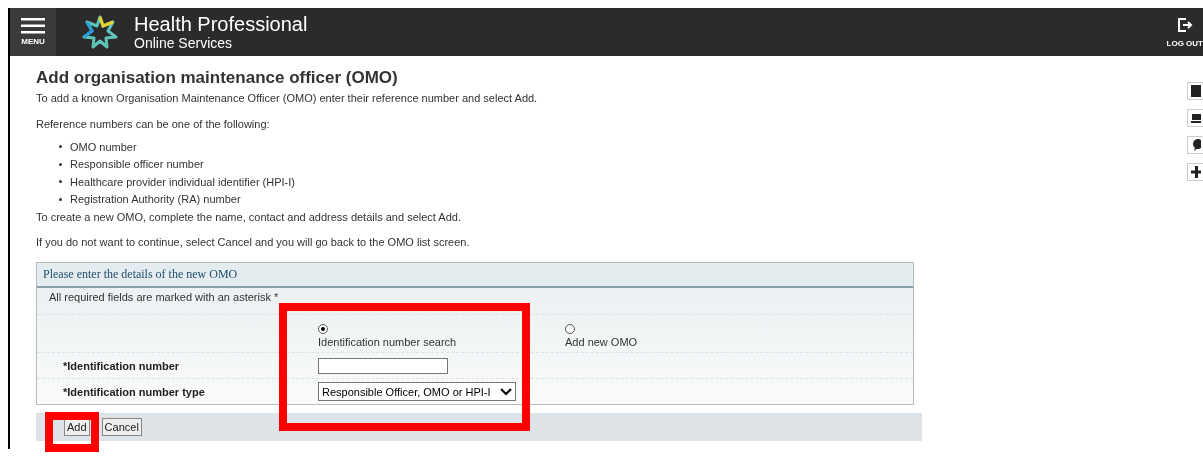 The width and height of the screenshot is (1203, 457). What do you see at coordinates (33, 26) in the screenshot?
I see `menu-icon` at bounding box center [33, 26].